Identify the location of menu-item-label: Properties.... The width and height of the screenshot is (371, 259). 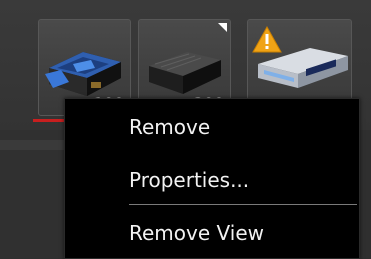
(189, 180).